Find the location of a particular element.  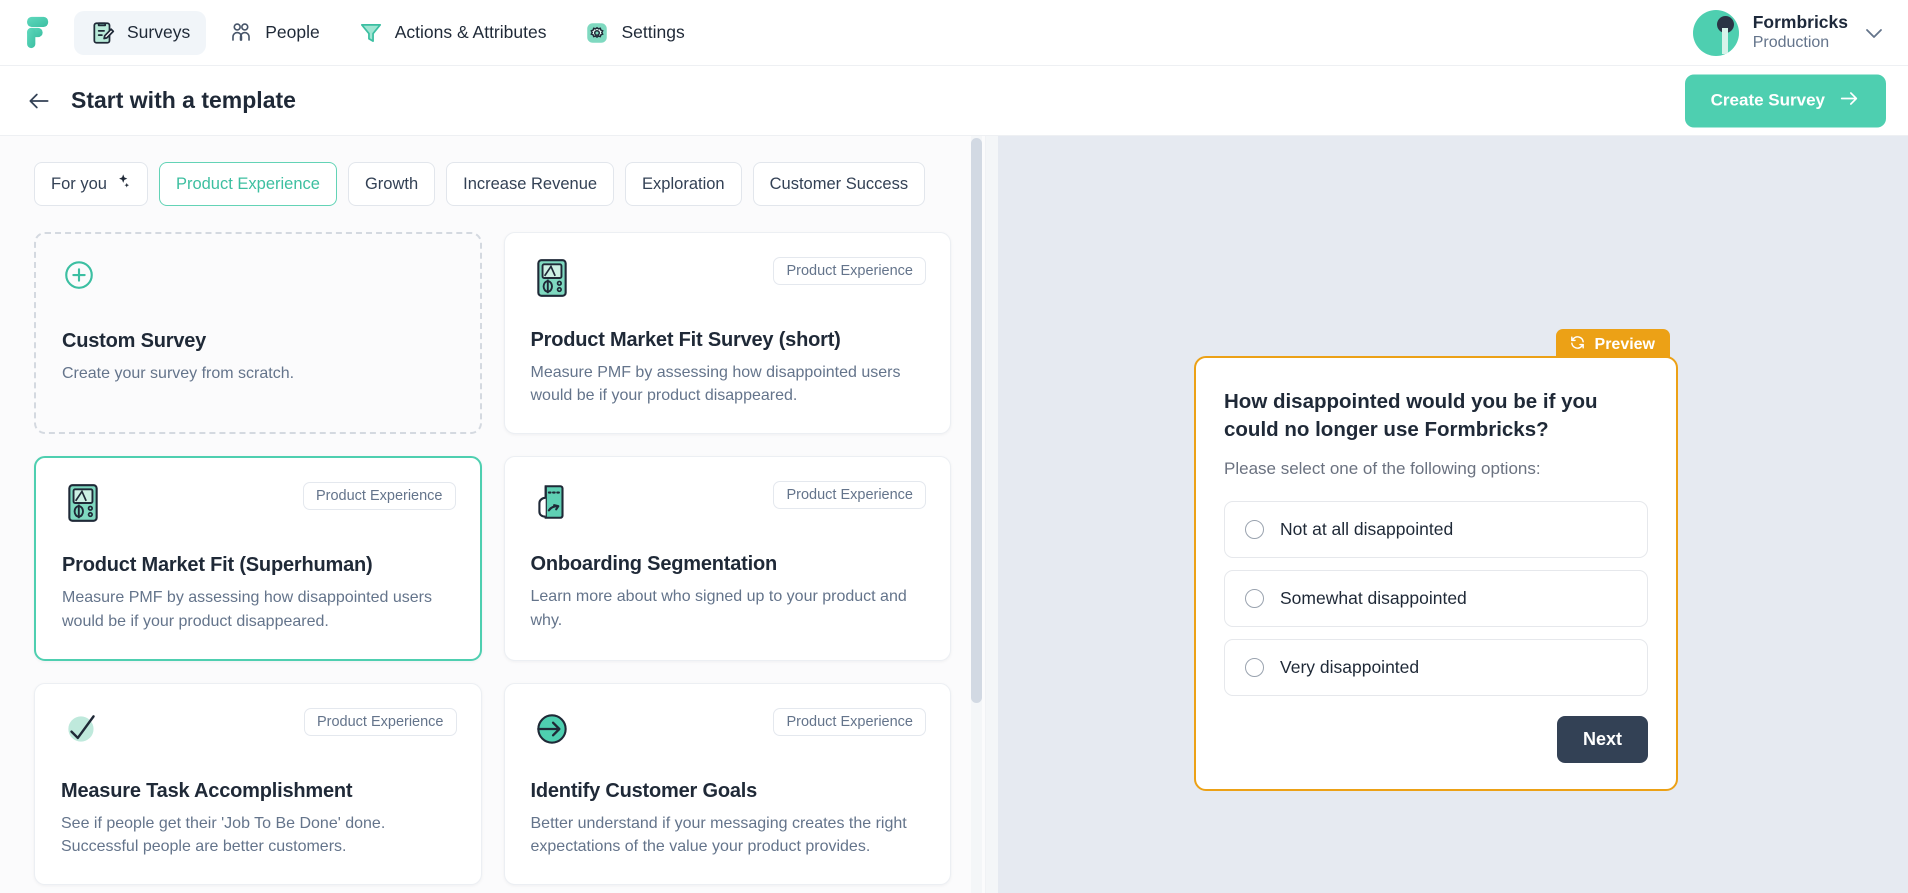

sparkles-icon is located at coordinates (122, 184).